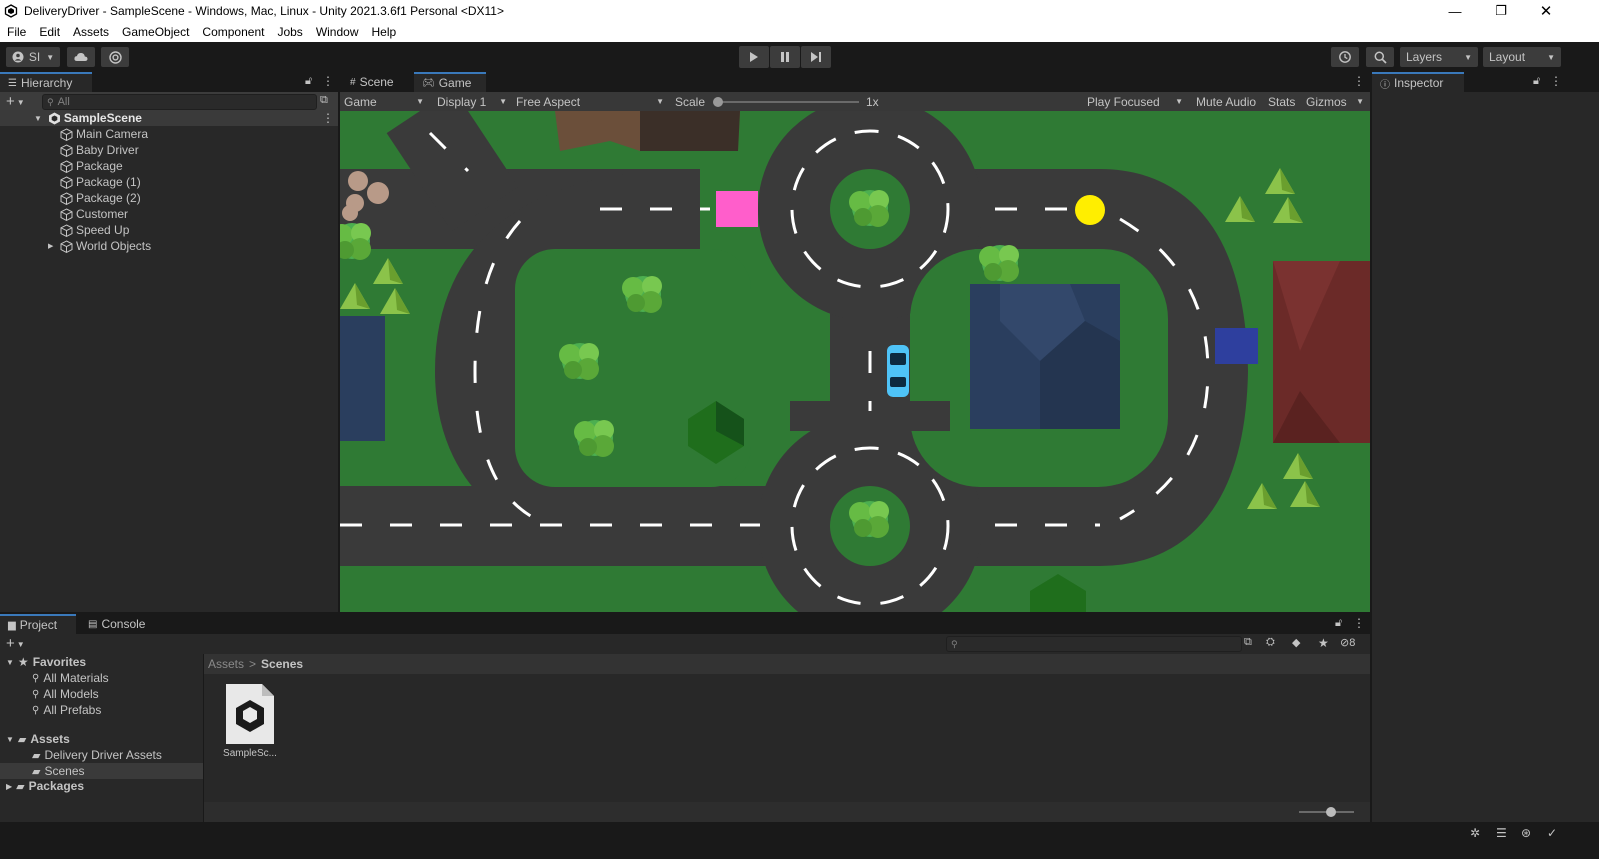  I want to click on hidden-count: 8, so click(1352, 643).